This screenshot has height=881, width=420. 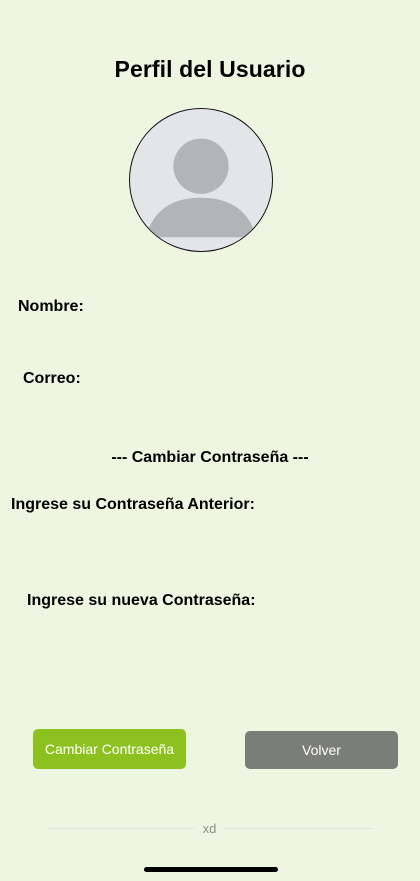 What do you see at coordinates (210, 69) in the screenshot?
I see `page-title: Perfil del Usuario` at bounding box center [210, 69].